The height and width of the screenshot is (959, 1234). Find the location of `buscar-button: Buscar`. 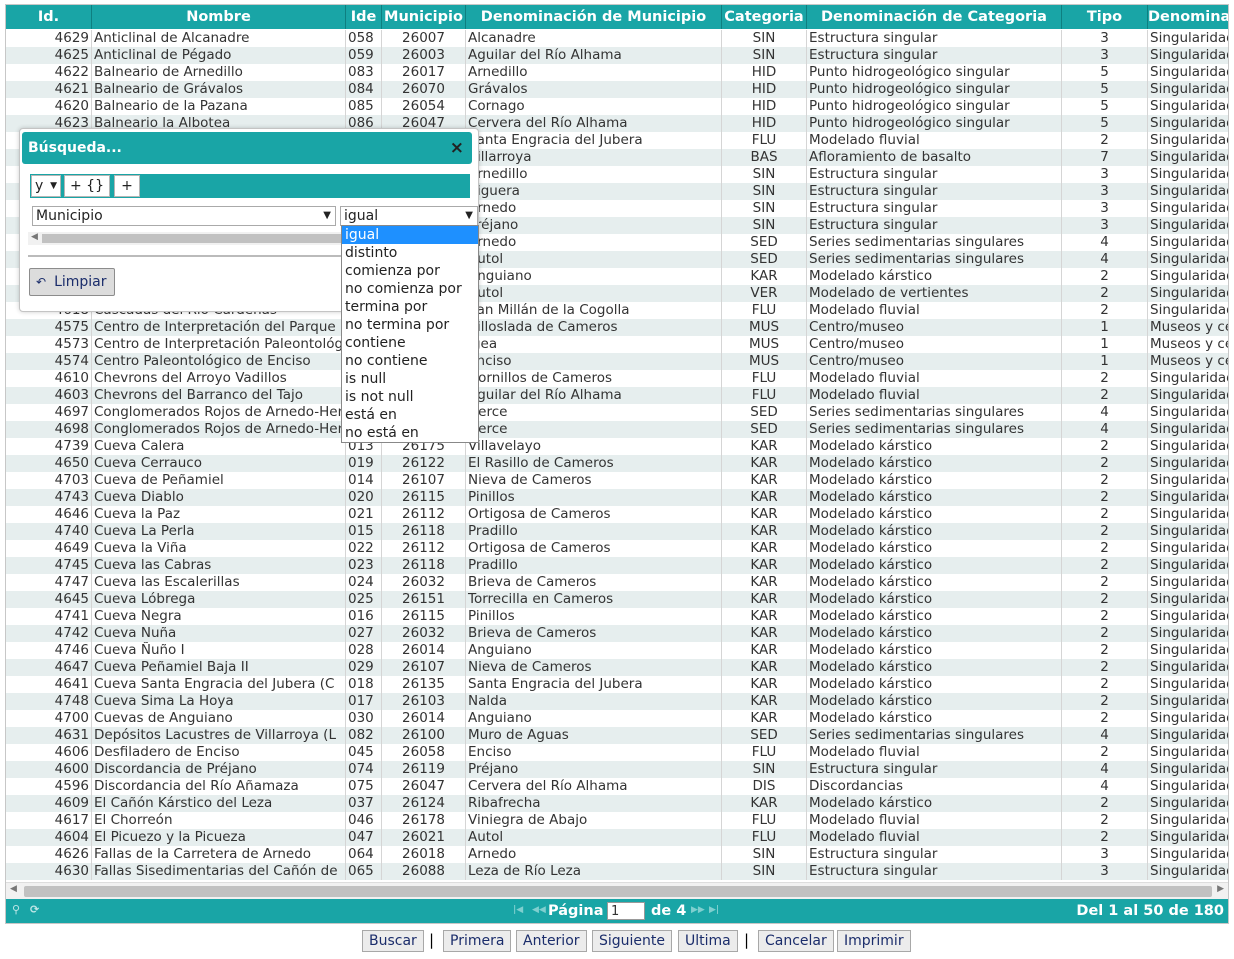

buscar-button: Buscar is located at coordinates (393, 941).